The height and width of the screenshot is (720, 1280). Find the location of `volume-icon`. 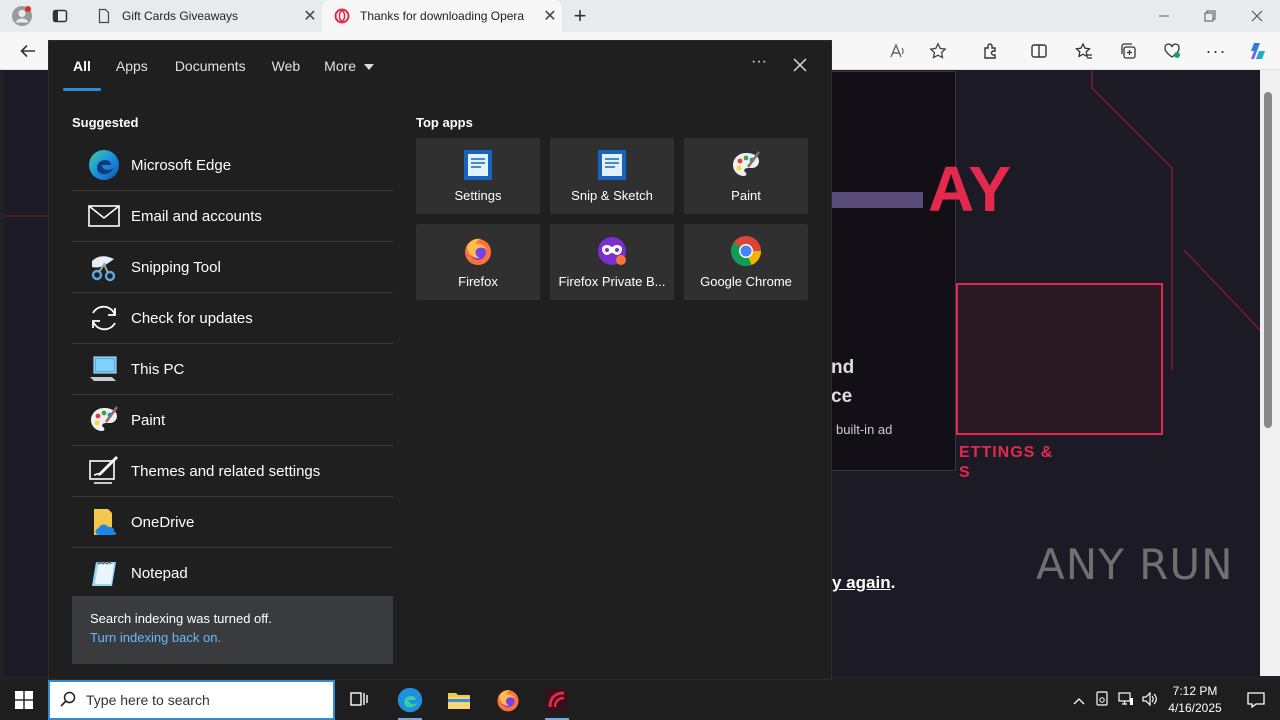

volume-icon is located at coordinates (1149, 698).